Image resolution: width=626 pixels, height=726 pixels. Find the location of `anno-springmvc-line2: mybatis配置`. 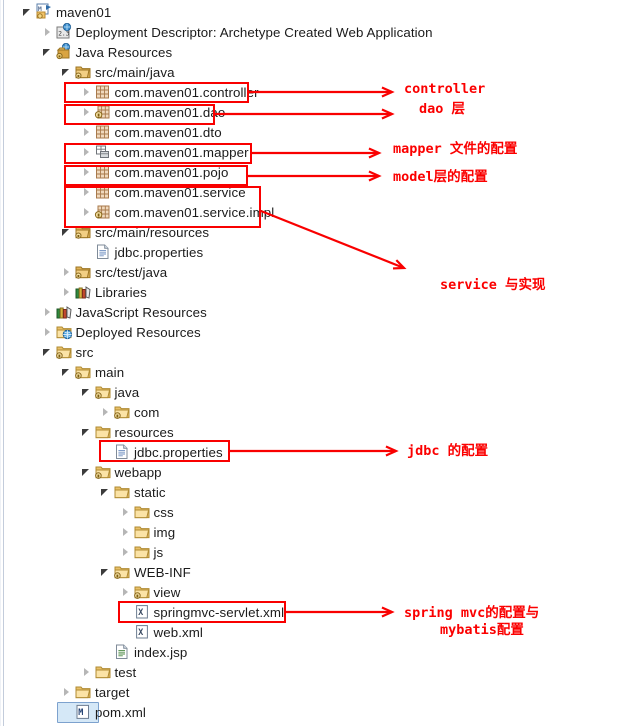

anno-springmvc-line2: mybatis配置 is located at coordinates (482, 630).